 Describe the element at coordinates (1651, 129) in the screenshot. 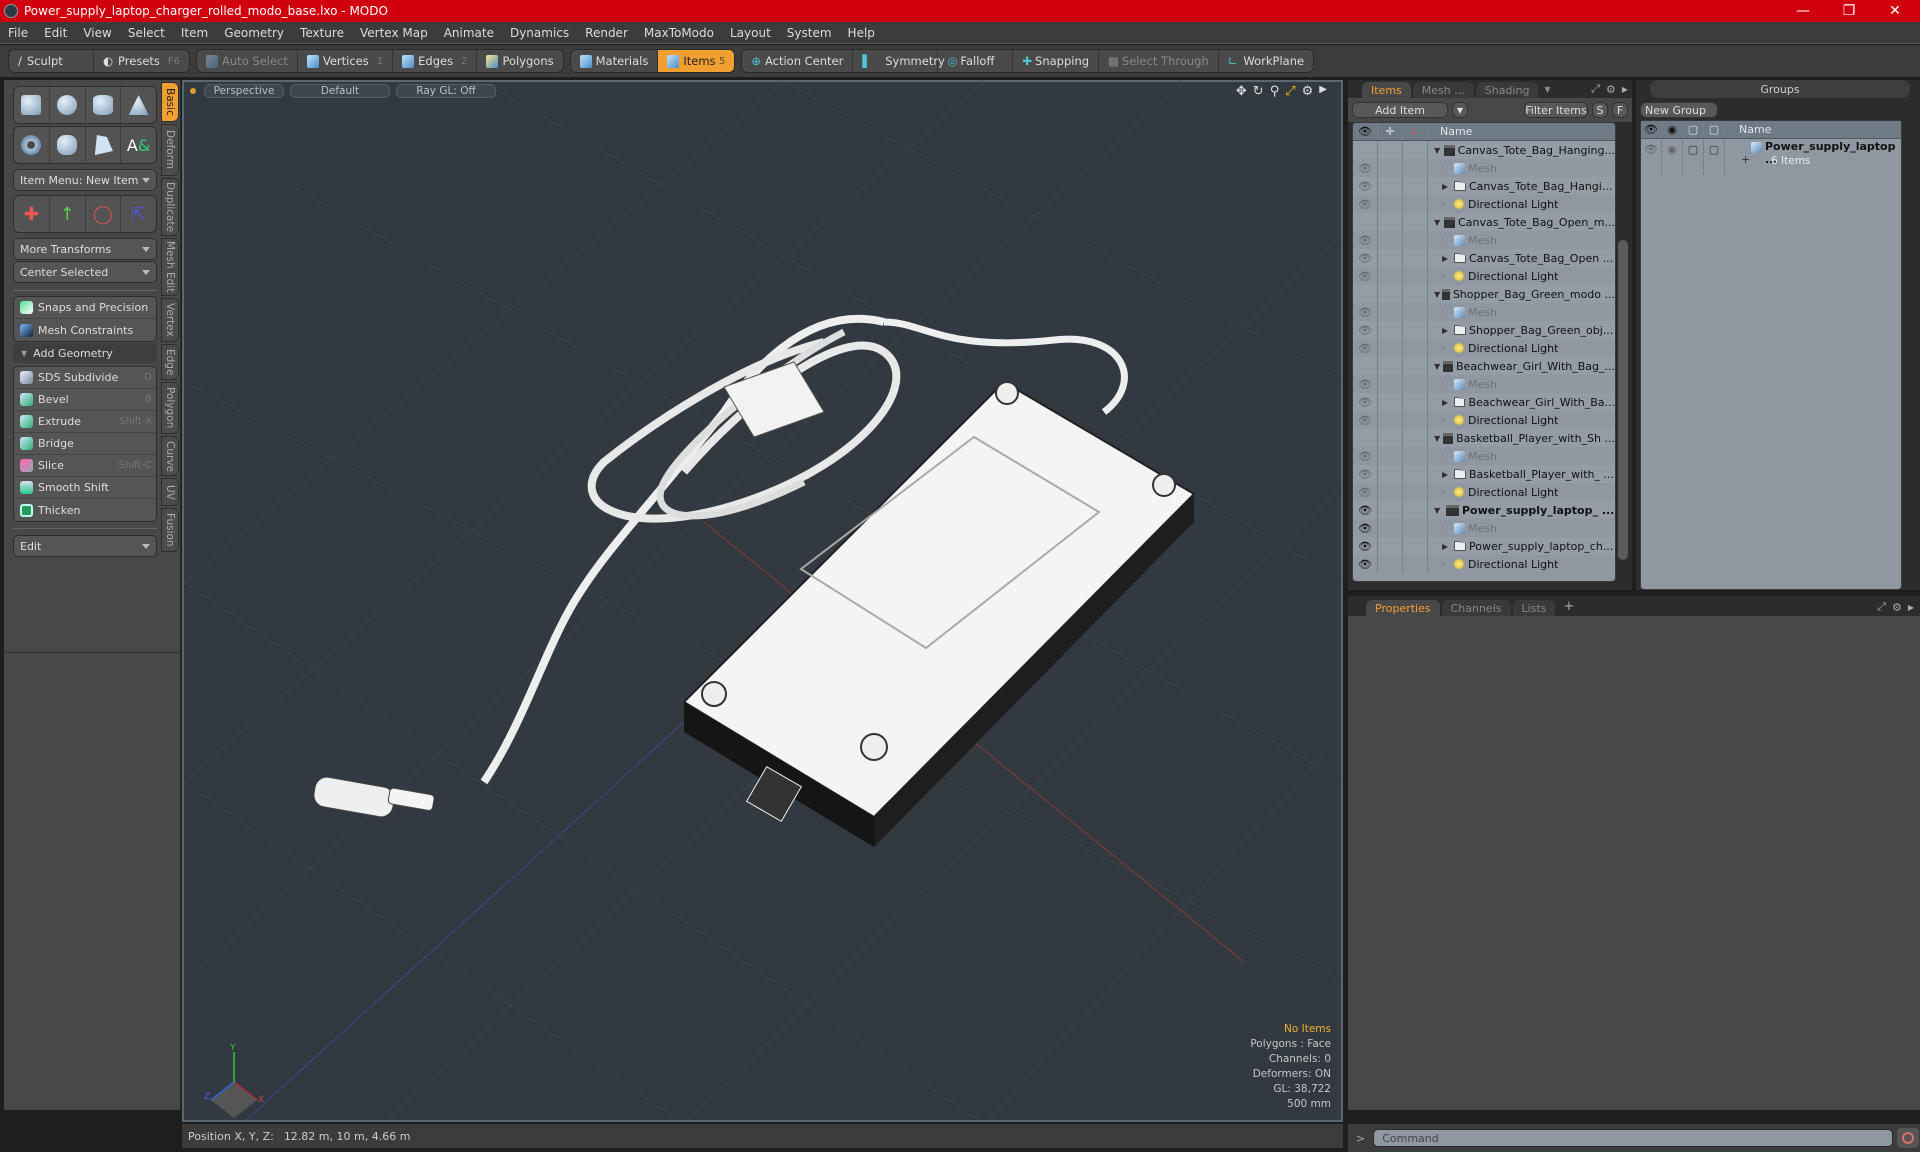

I see `group-visibility-header: 👁` at that location.